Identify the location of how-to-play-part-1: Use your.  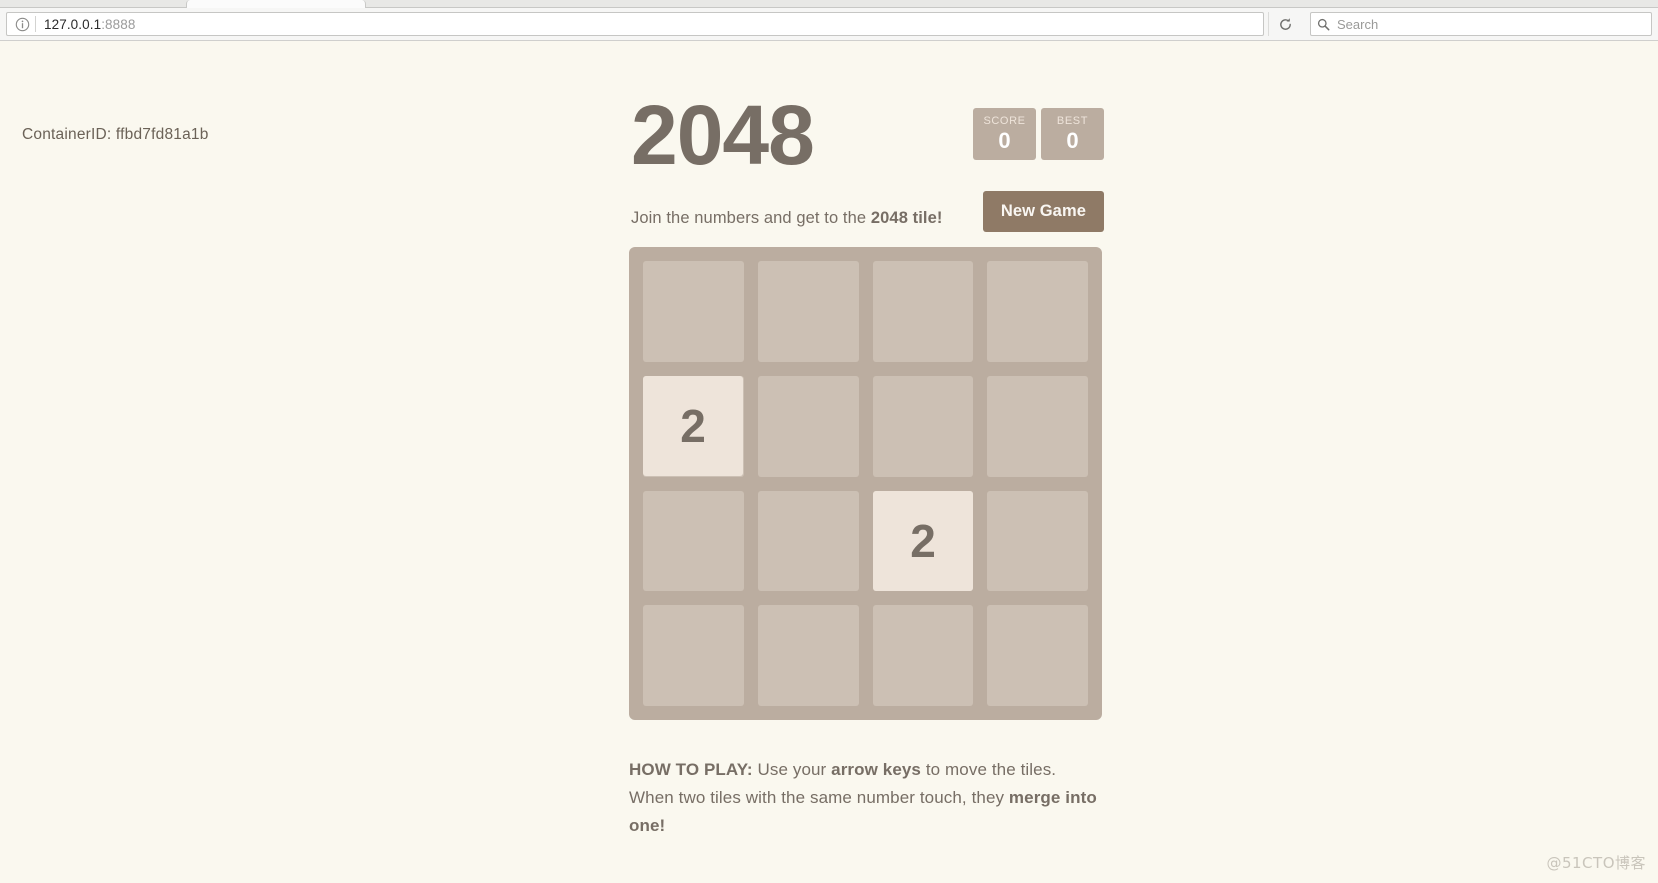
(792, 769).